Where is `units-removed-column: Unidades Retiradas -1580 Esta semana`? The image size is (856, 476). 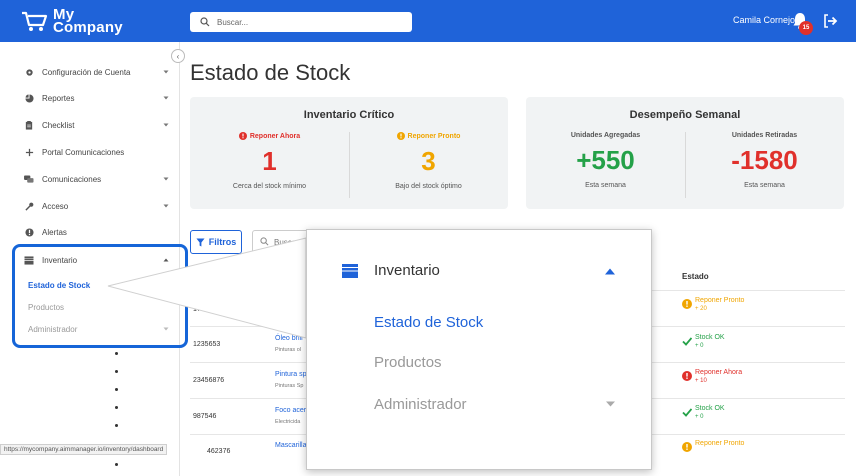 units-removed-column: Unidades Retiradas -1580 Esta semana is located at coordinates (764, 160).